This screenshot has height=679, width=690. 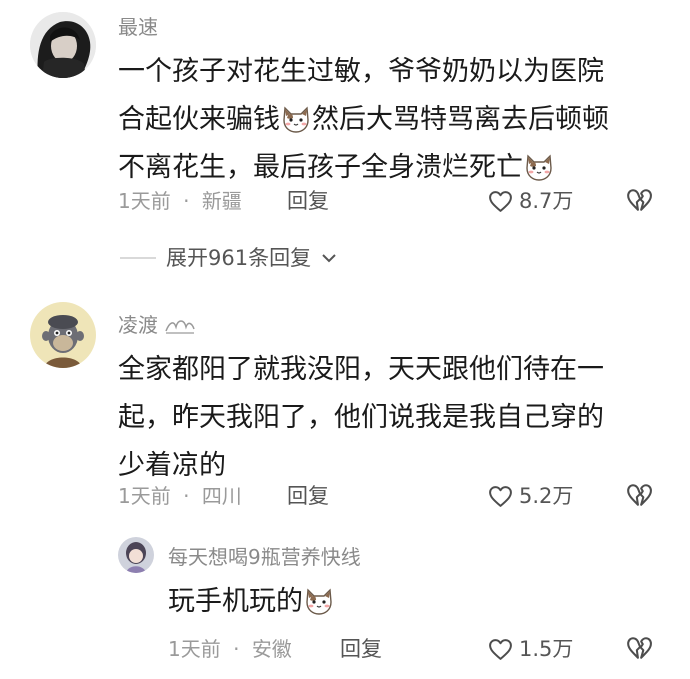 What do you see at coordinates (235, 601) in the screenshot?
I see `content-text: 玩手机玩的` at bounding box center [235, 601].